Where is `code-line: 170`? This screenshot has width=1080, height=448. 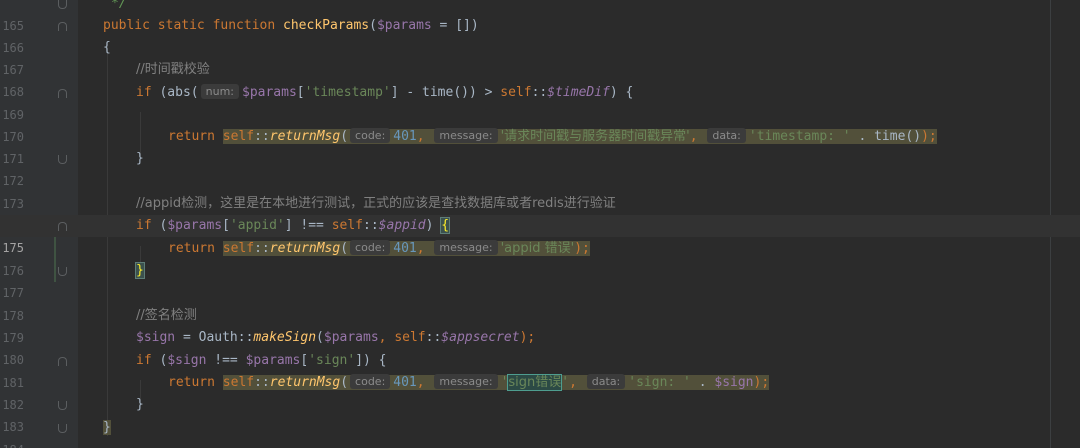
code-line: 170 is located at coordinates (540, 124).